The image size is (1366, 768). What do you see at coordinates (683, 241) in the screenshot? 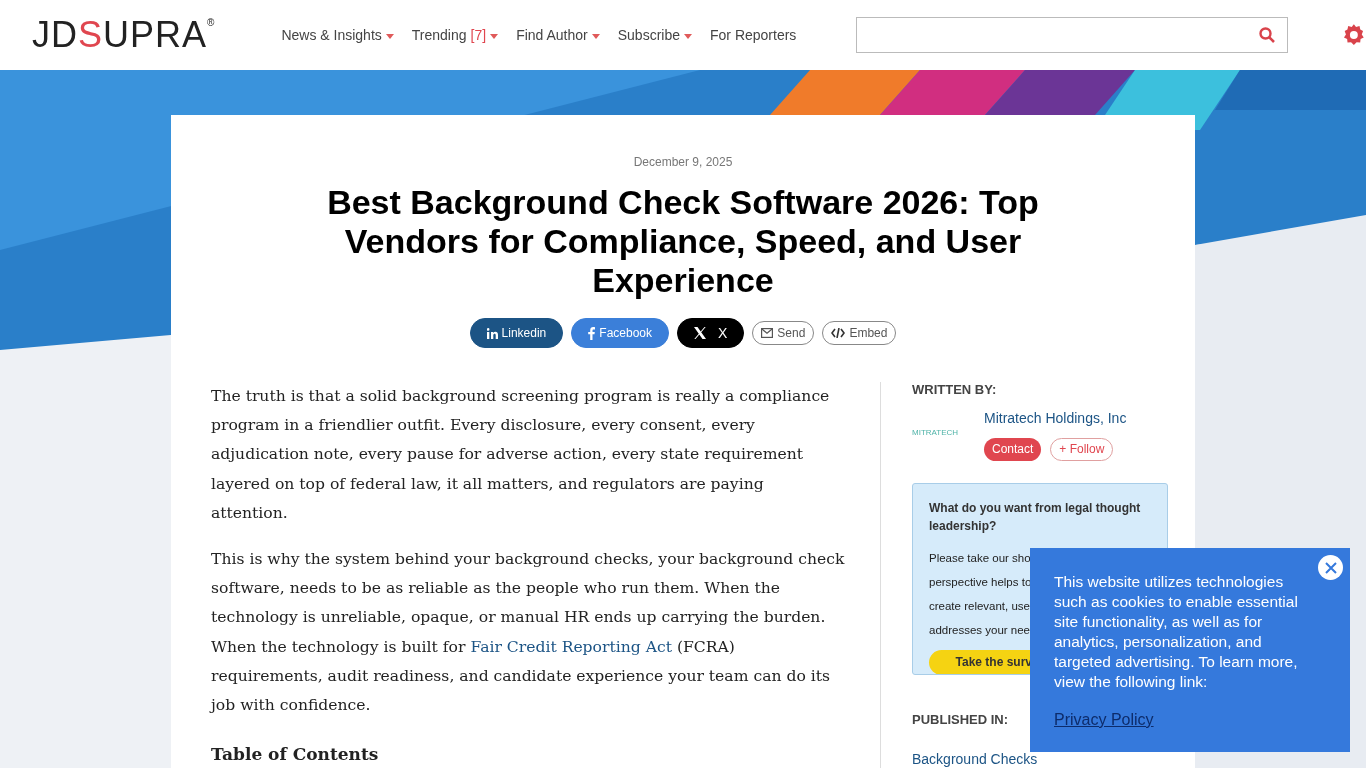
I see `article-title: Best Background Check Software 2026: Top Vendors for Compliance, Speed, and User Experience` at bounding box center [683, 241].